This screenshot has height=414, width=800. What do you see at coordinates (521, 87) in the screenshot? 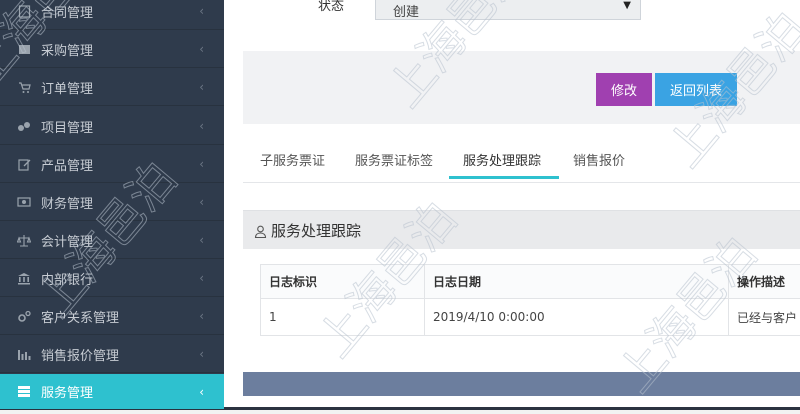
I see `action-bar: 修改 返回列表` at bounding box center [521, 87].